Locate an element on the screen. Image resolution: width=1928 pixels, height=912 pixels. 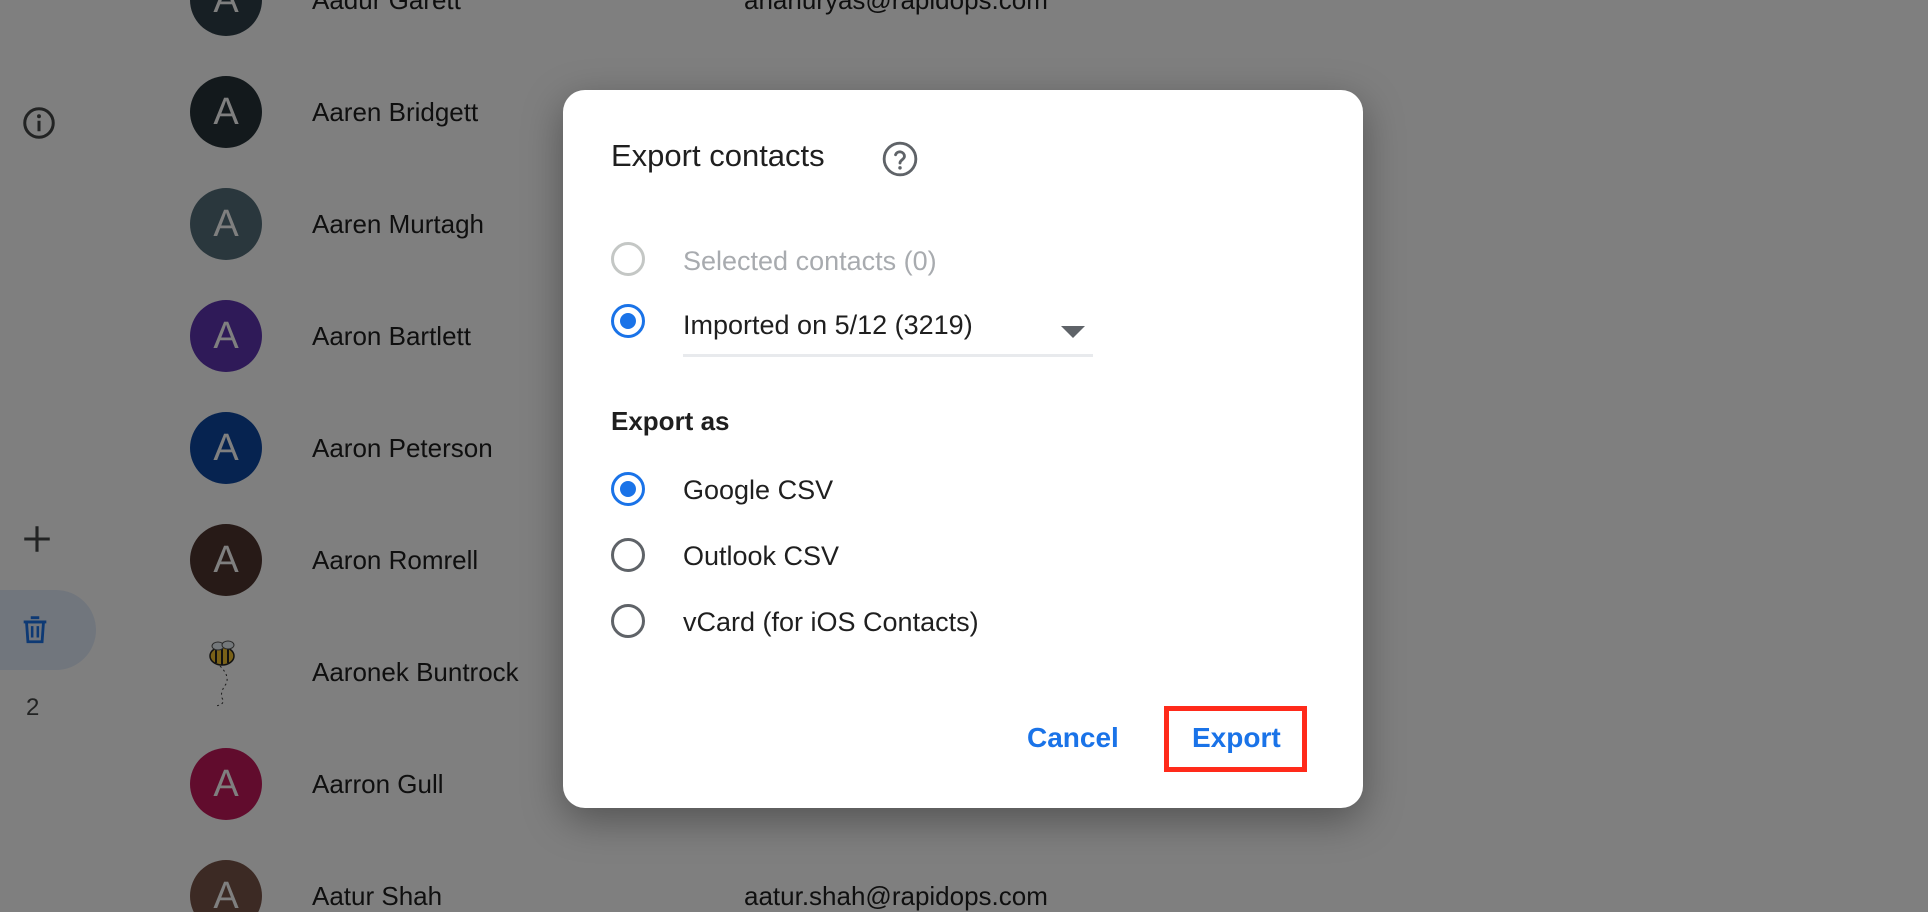
imported-group-select: Imported on 5/12 (3219) is located at coordinates (888, 329).